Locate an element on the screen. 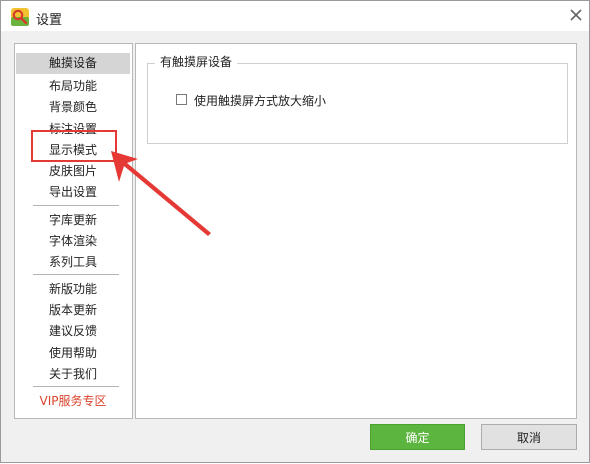 This screenshot has width=590, height=464. sidebar-item-help: 使用帮助 is located at coordinates (73, 353).